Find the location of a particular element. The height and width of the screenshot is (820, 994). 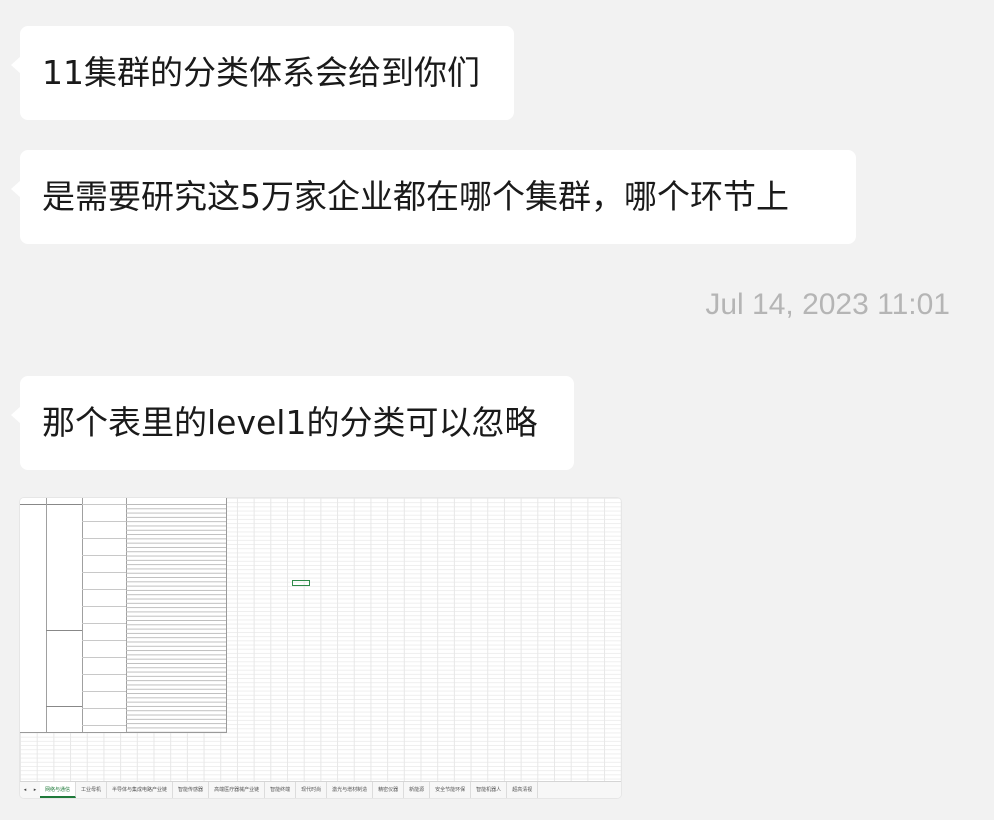

sheet-tab: 网络与通信 is located at coordinates (58, 790).